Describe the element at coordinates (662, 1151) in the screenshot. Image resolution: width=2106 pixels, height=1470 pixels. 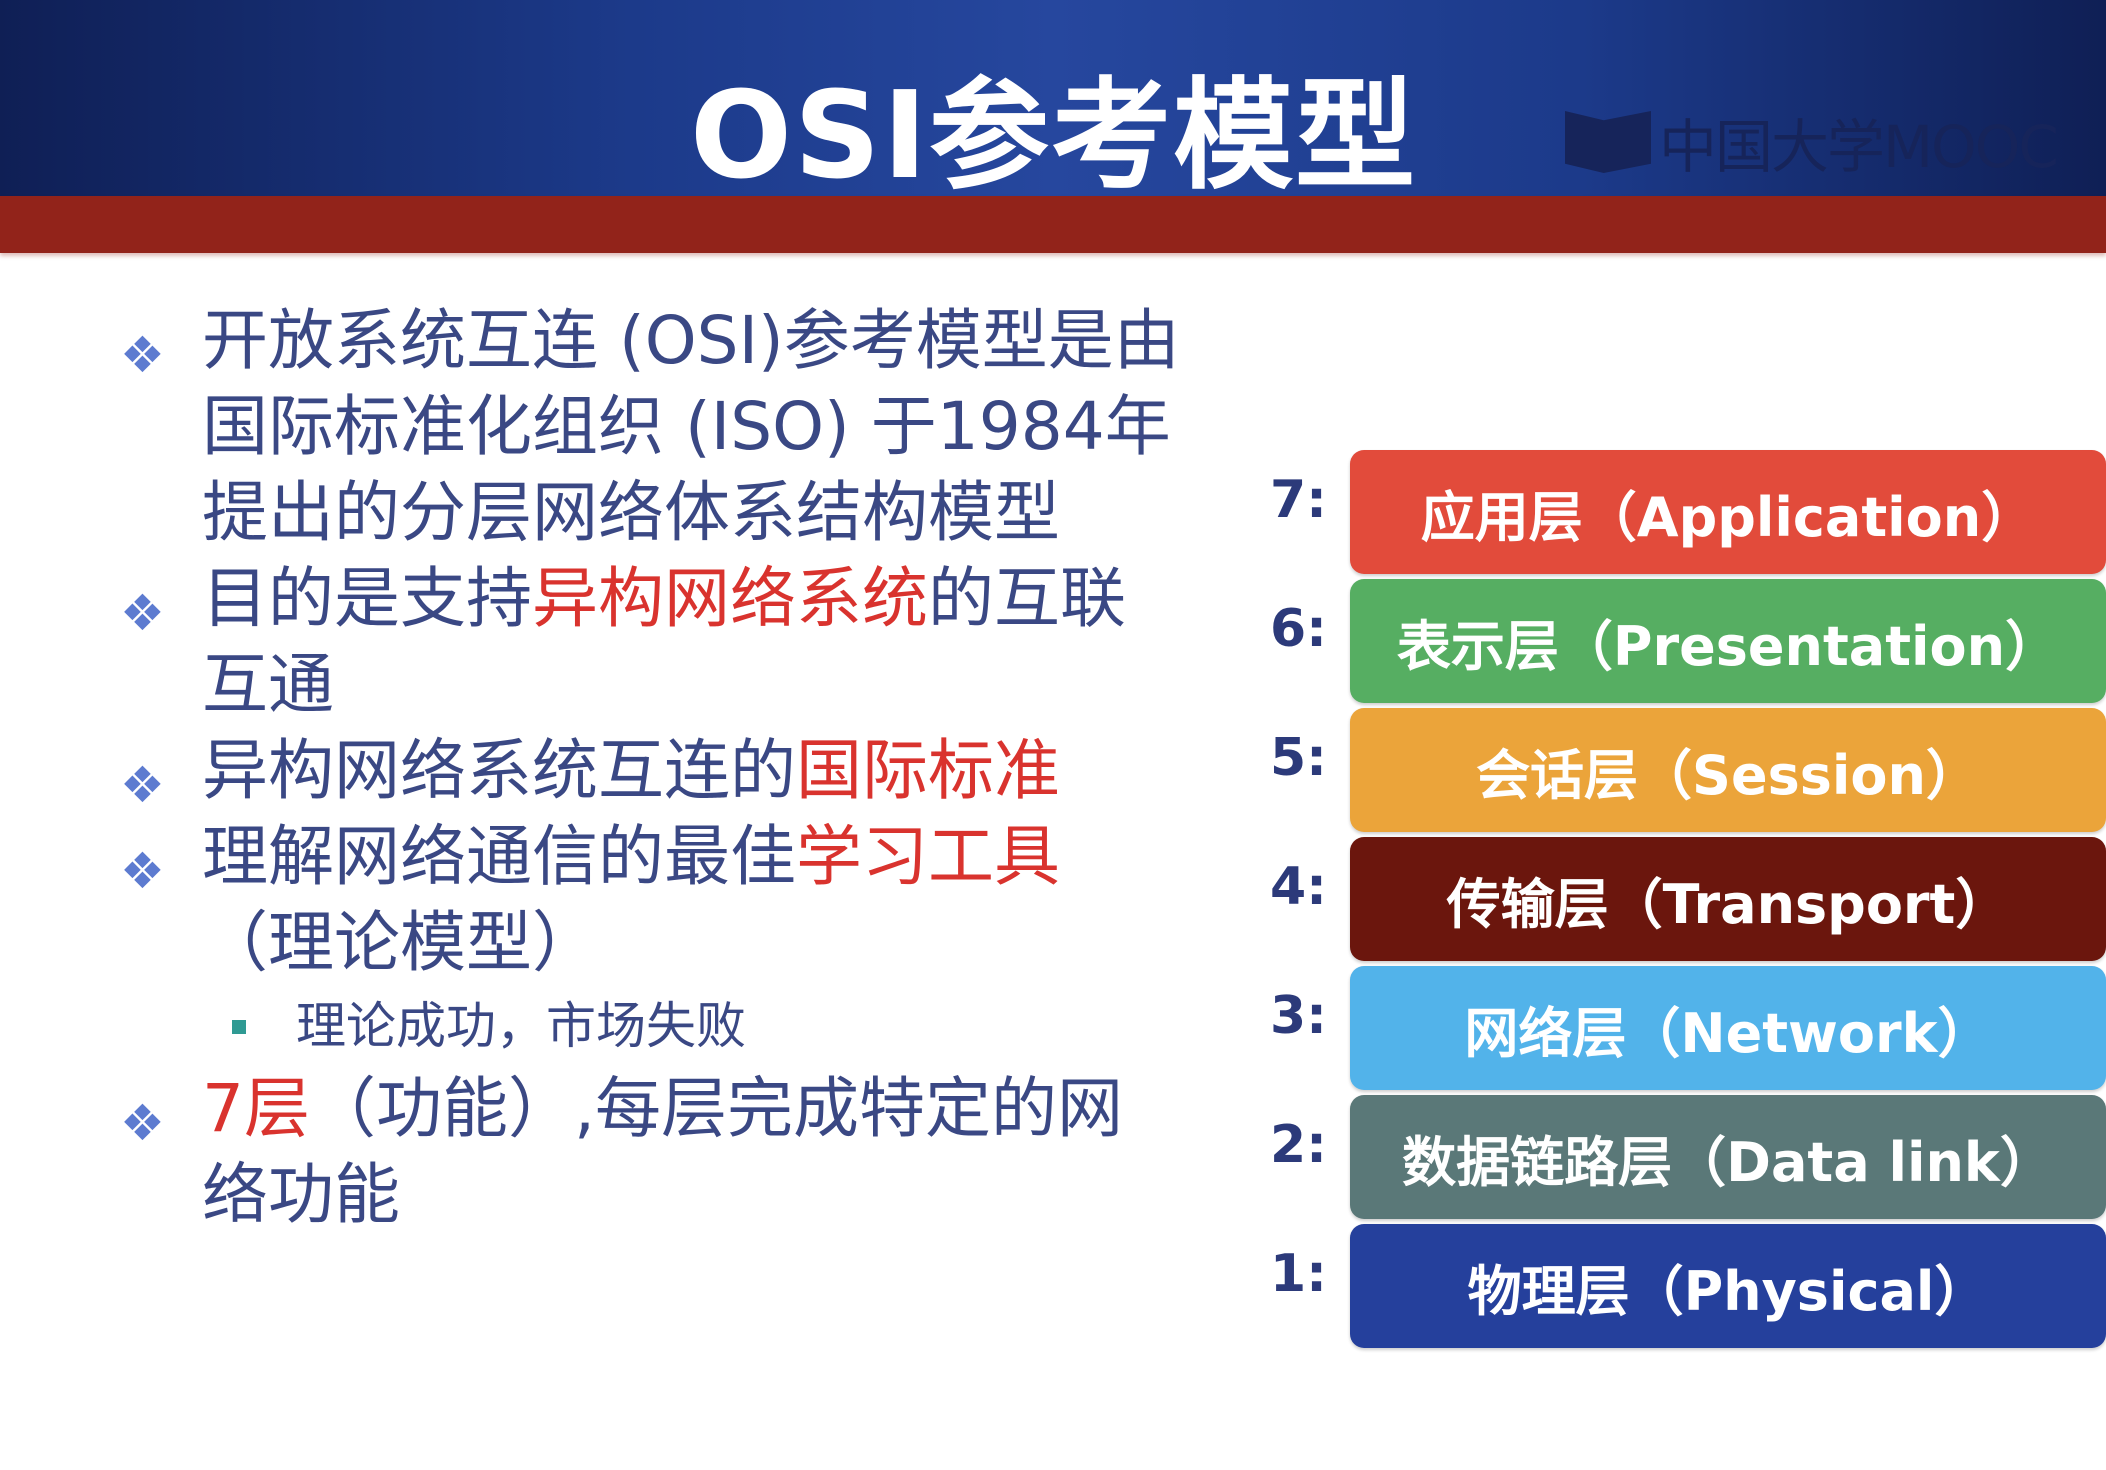
I see `bullet-text: （功能）,每层完成特定的网络功能` at that location.